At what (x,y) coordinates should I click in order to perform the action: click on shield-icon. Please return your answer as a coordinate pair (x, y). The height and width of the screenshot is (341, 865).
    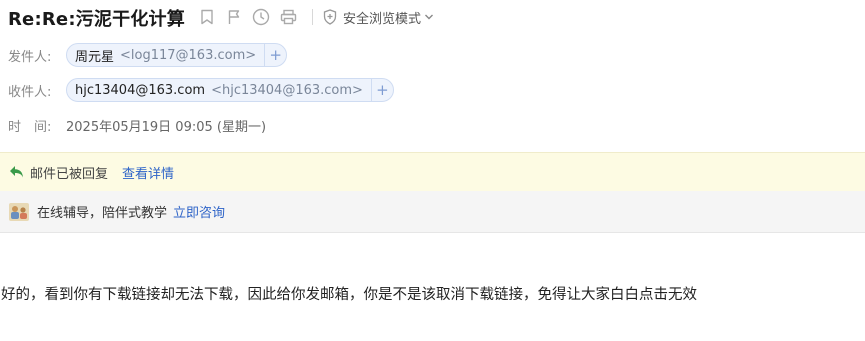
    Looking at the image, I should click on (330, 17).